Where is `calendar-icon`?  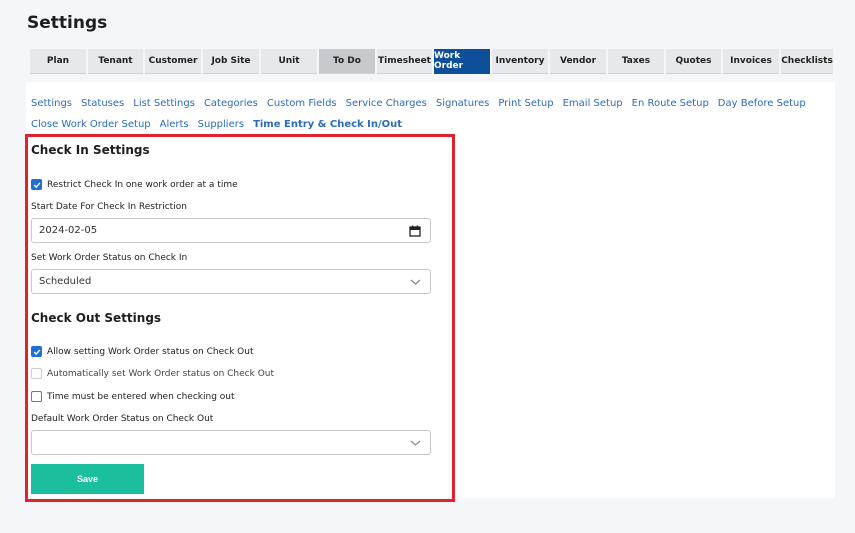
calendar-icon is located at coordinates (415, 231).